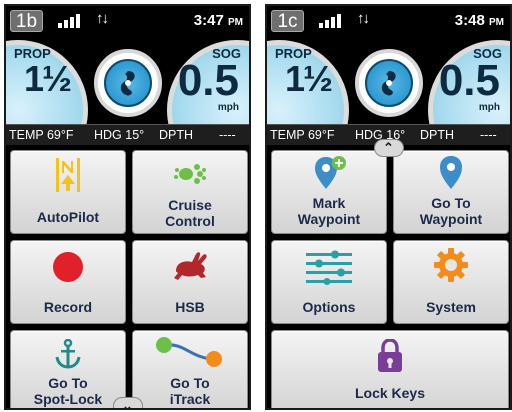  What do you see at coordinates (68, 217) in the screenshot?
I see `autopilot-label: AutoPilot` at bounding box center [68, 217].